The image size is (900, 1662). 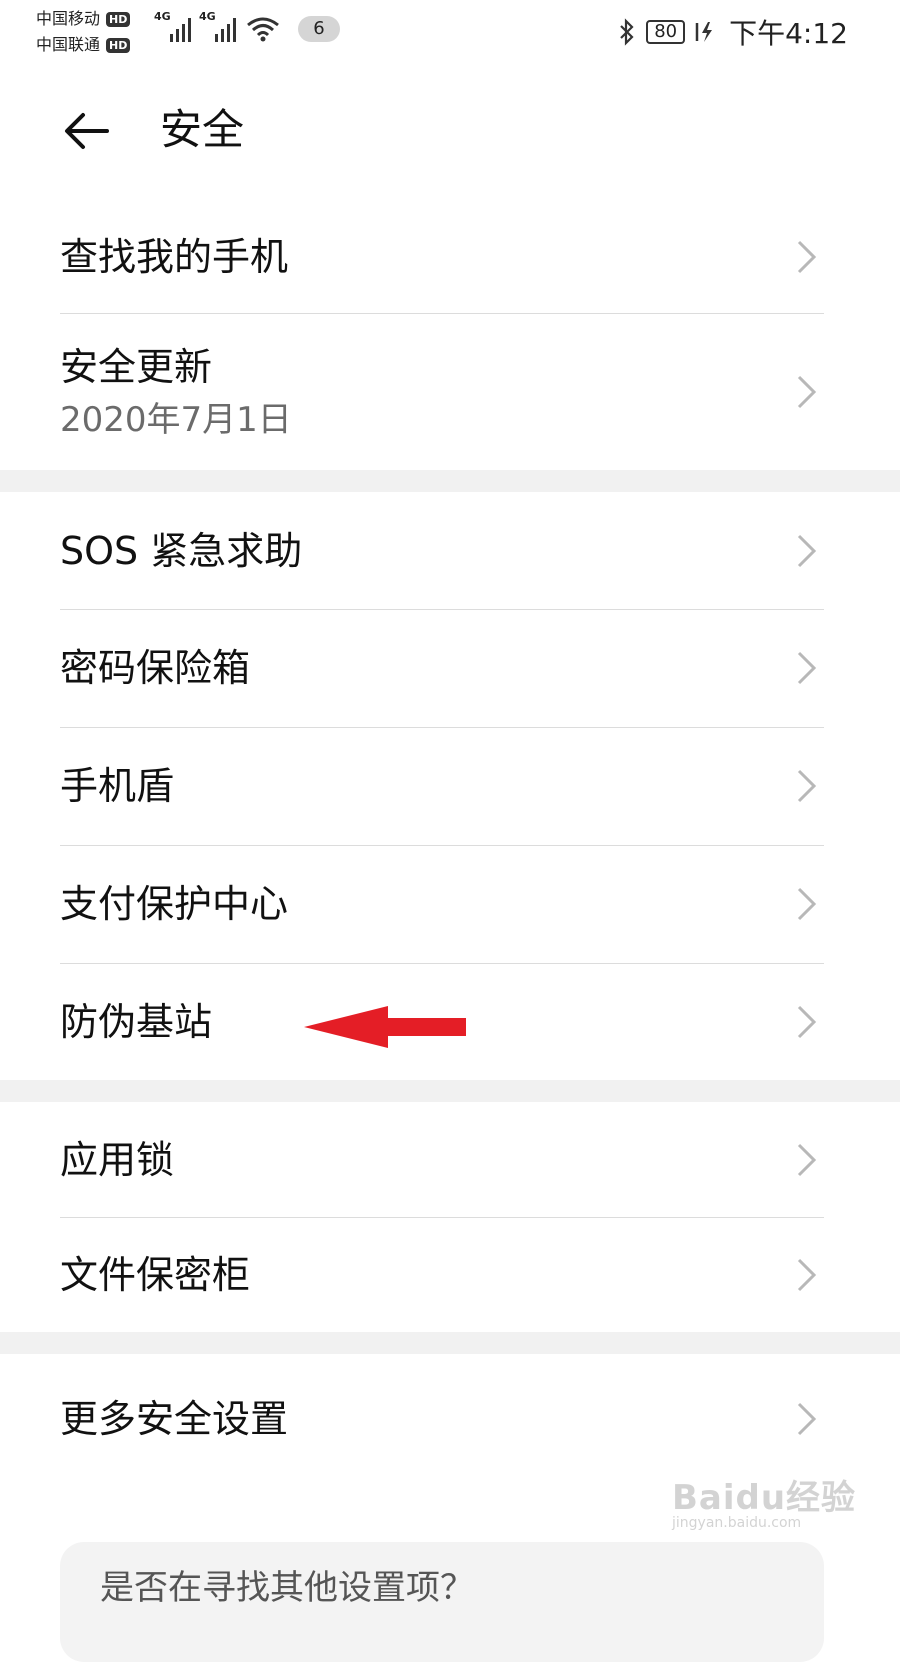 I want to click on baidu-watermark-logo: Baidu经验 jingyan.baidu.com, so click(x=772, y=1510).